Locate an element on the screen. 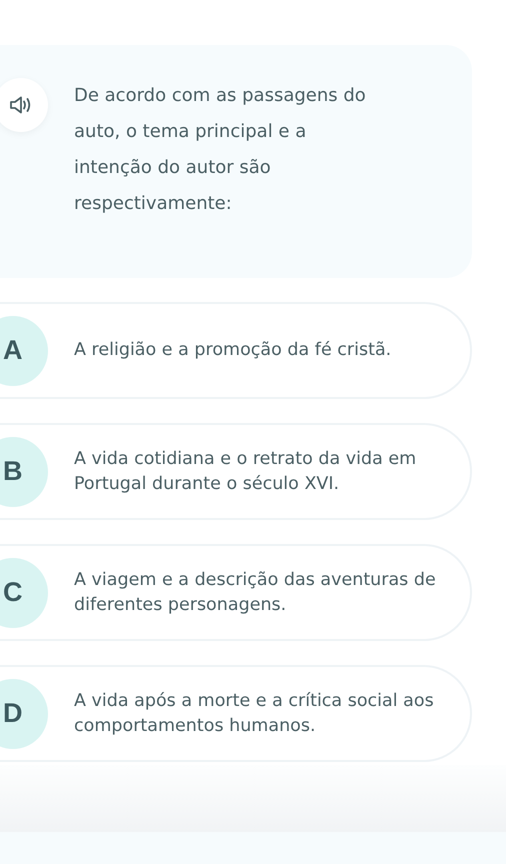  question-text: De acordo com as passagens do auto, o tema principal e a intenção do autor são respectivamente: is located at coordinates (220, 150).